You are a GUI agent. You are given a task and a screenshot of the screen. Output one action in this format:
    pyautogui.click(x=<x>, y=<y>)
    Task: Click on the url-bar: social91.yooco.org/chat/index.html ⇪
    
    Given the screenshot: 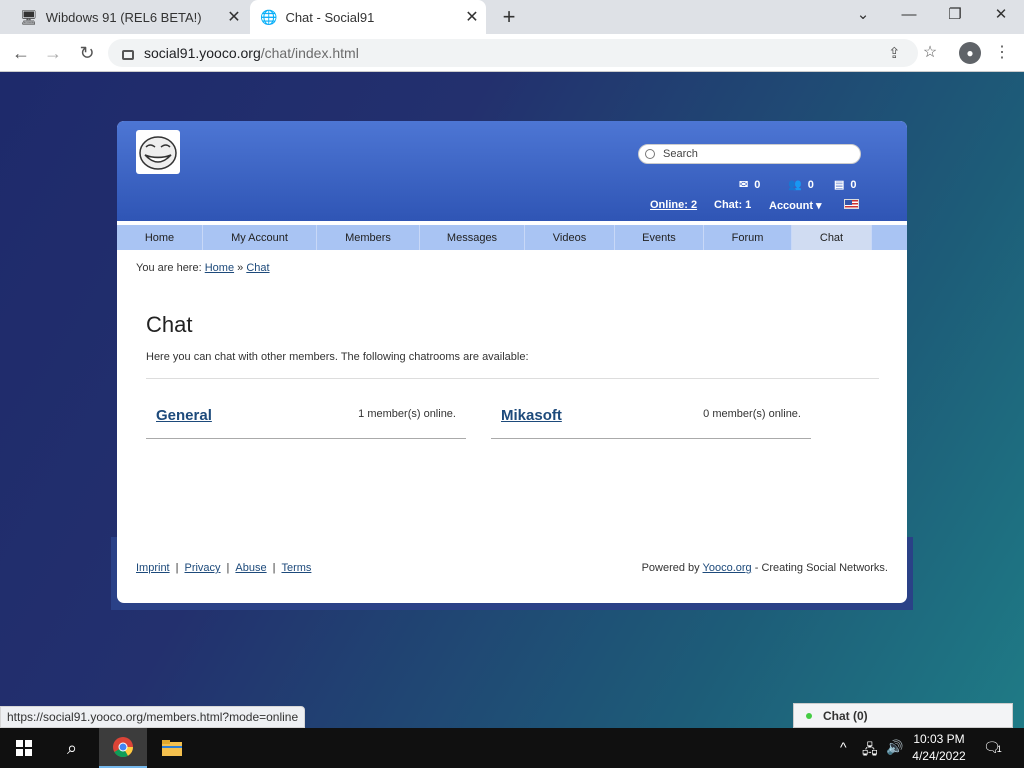 What is the action you would take?
    pyautogui.click(x=513, y=53)
    